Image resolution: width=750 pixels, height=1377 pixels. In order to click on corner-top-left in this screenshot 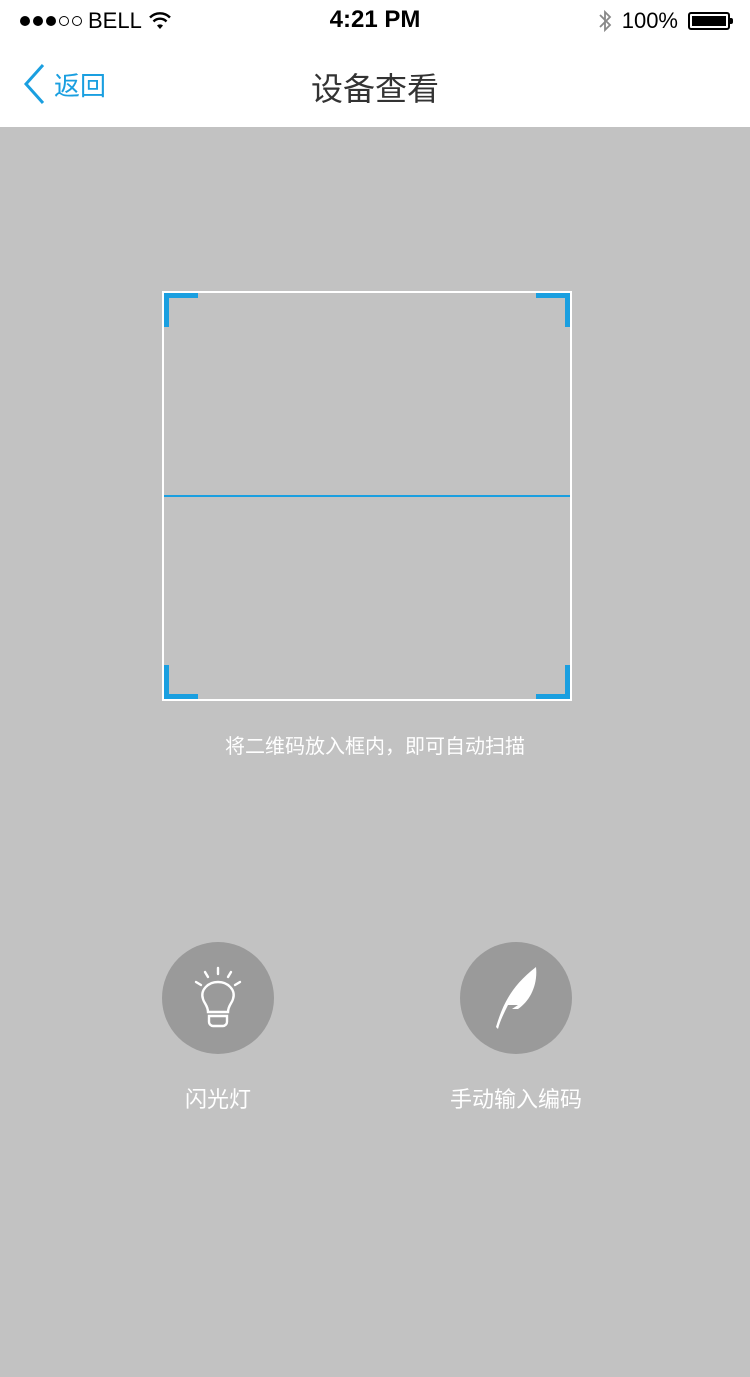, I will do `click(181, 310)`.